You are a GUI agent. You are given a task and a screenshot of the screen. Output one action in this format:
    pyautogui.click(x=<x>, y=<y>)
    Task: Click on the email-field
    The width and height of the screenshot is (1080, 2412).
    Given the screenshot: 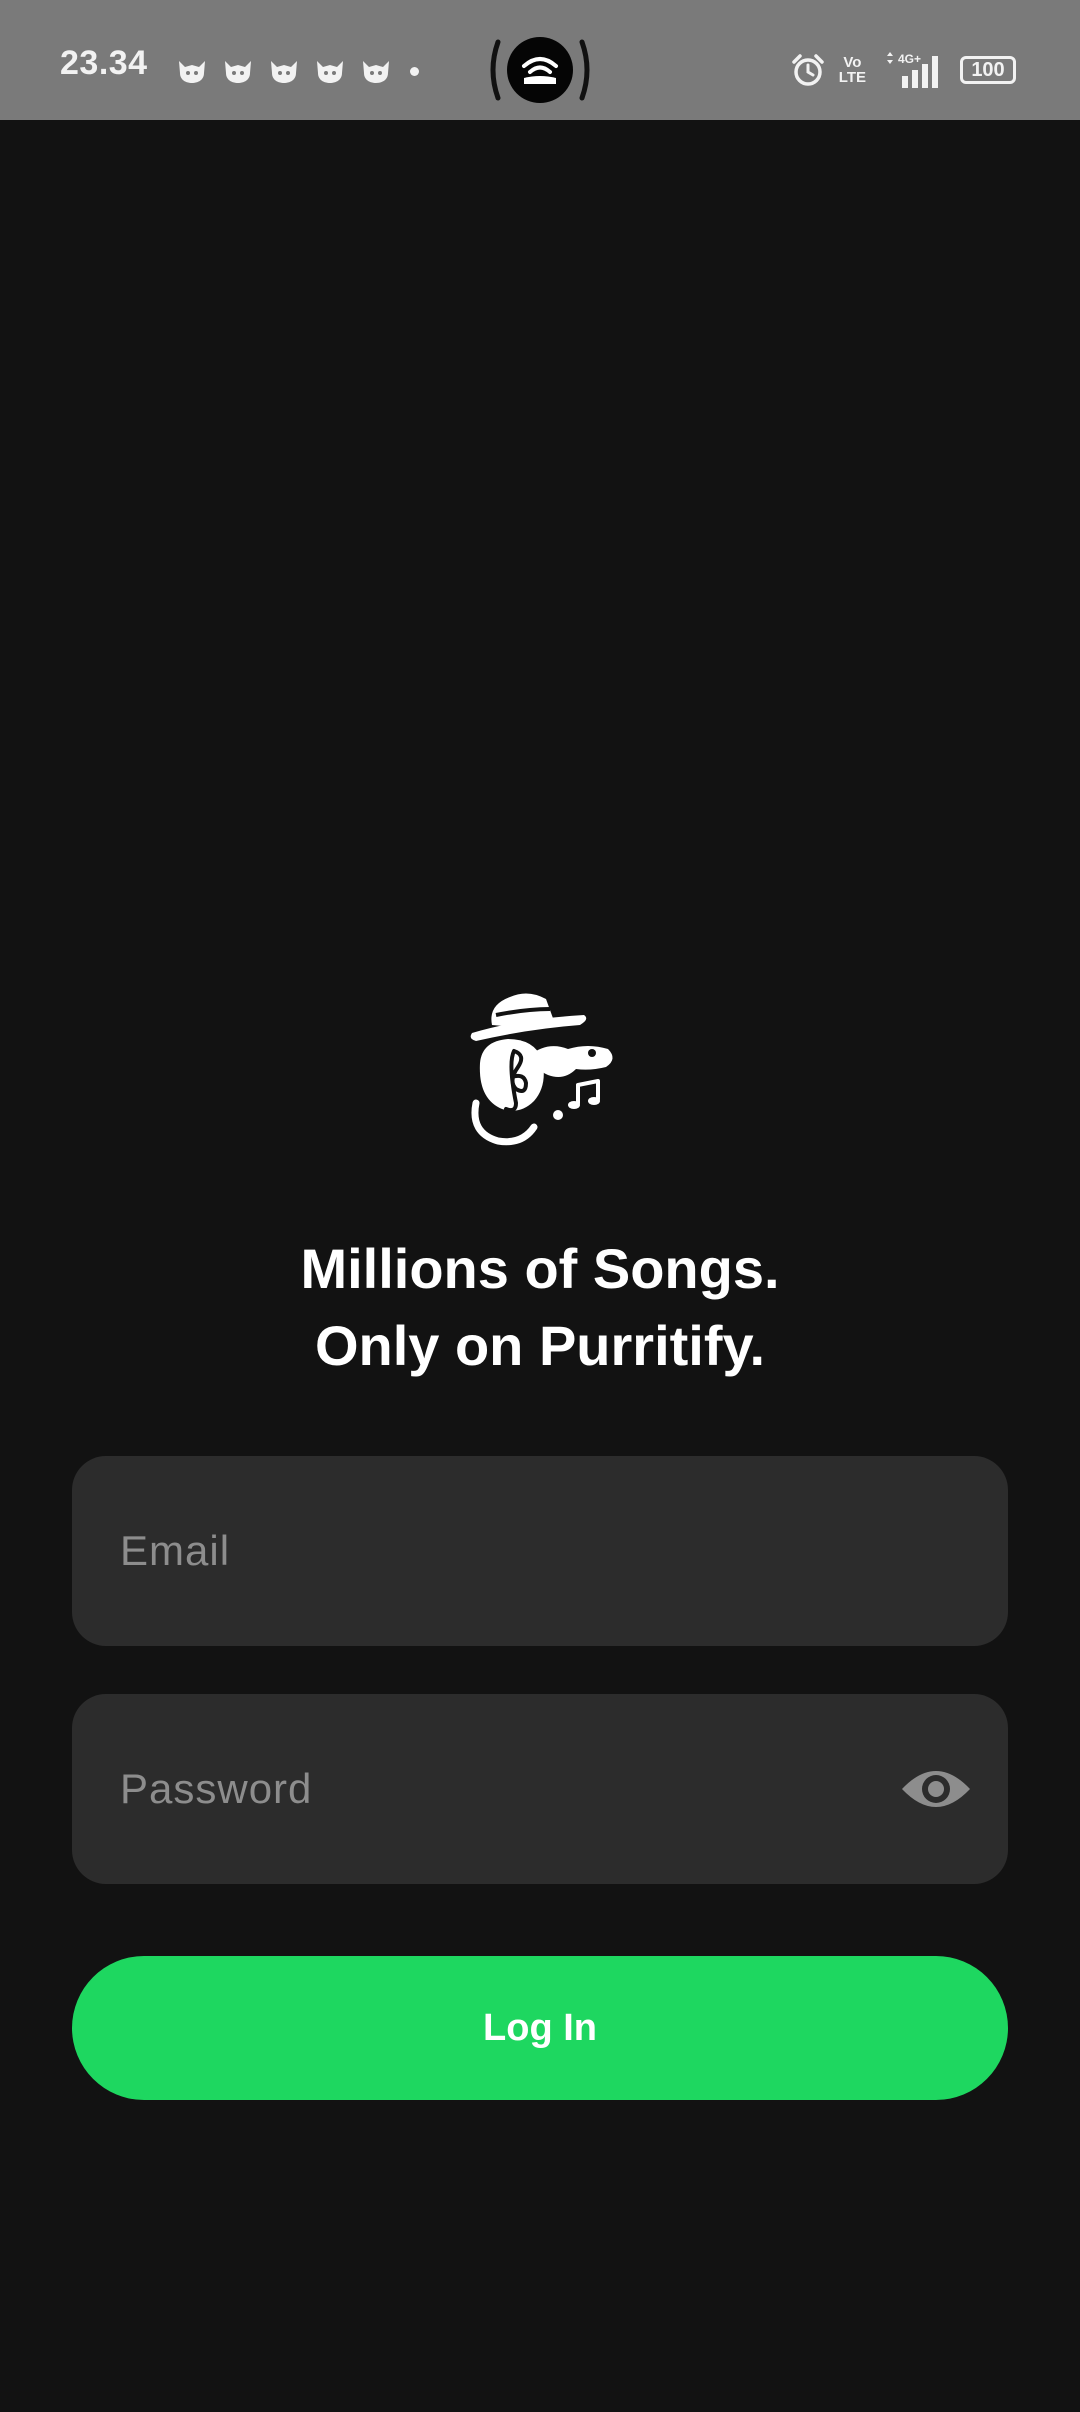 What is the action you would take?
    pyautogui.click(x=510, y=1551)
    